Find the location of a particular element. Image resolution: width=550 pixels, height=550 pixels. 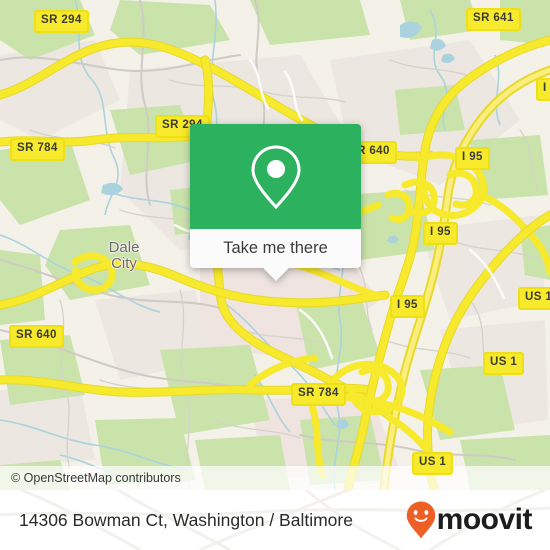

location-callout: Take me there is located at coordinates (275, 202).